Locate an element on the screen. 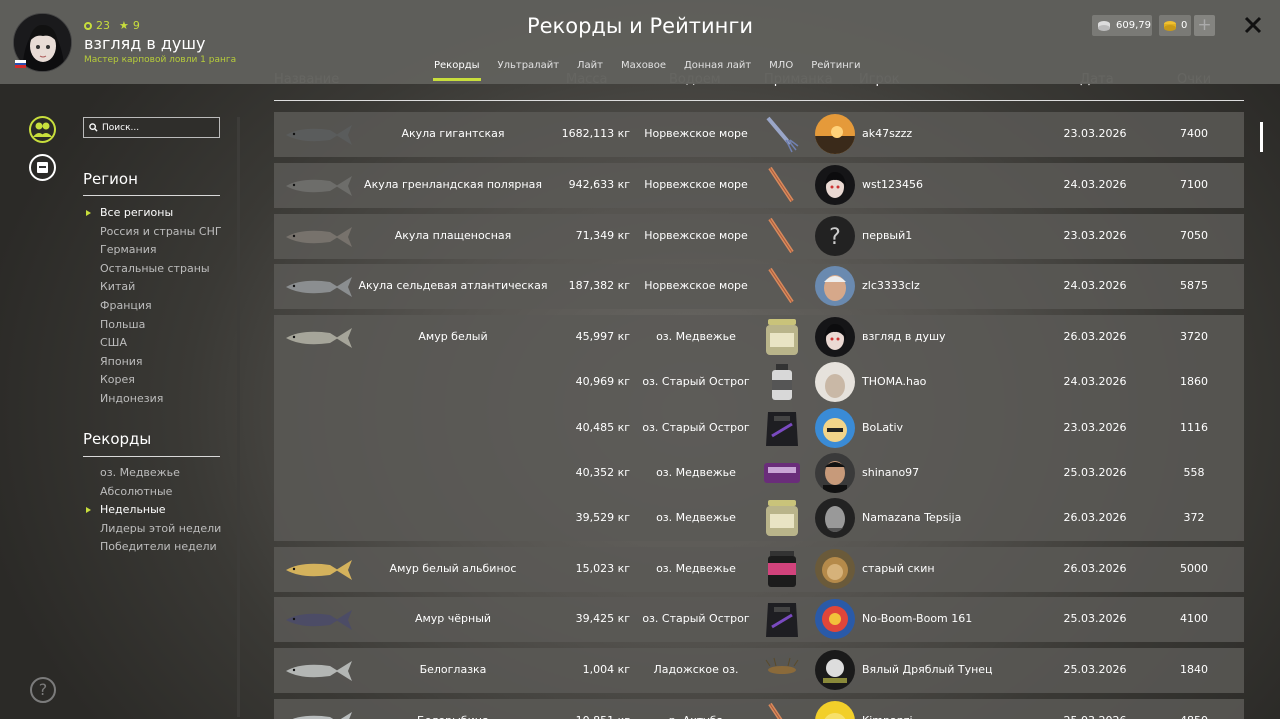 The width and height of the screenshot is (1280, 719). player-name: wst123456 is located at coordinates (892, 184).